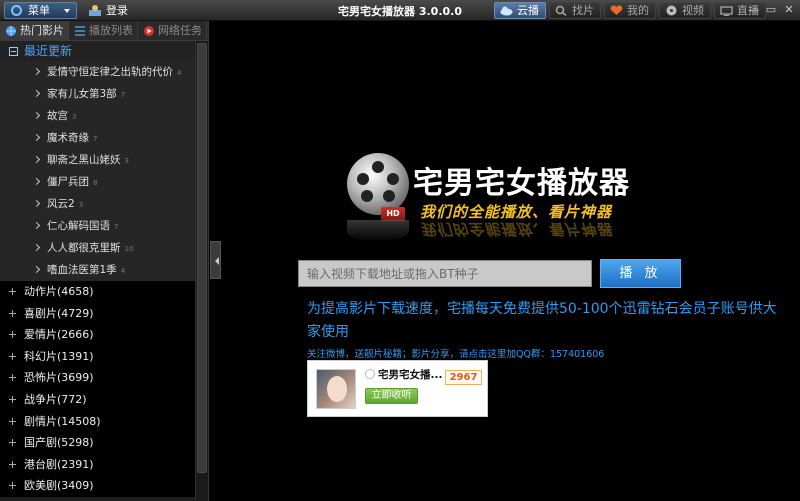 This screenshot has width=800, height=501. I want to click on recent-item-title: 爱情守恒定律之出轨的代价, so click(110, 72).